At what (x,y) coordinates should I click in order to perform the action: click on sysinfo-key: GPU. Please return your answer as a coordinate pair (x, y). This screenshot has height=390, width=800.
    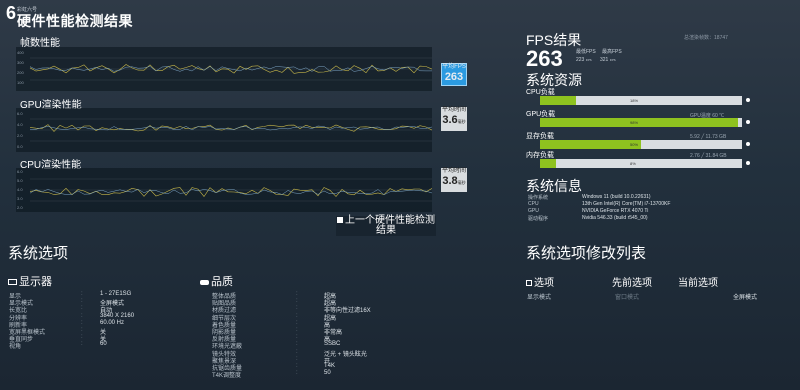
    Looking at the image, I should click on (533, 211).